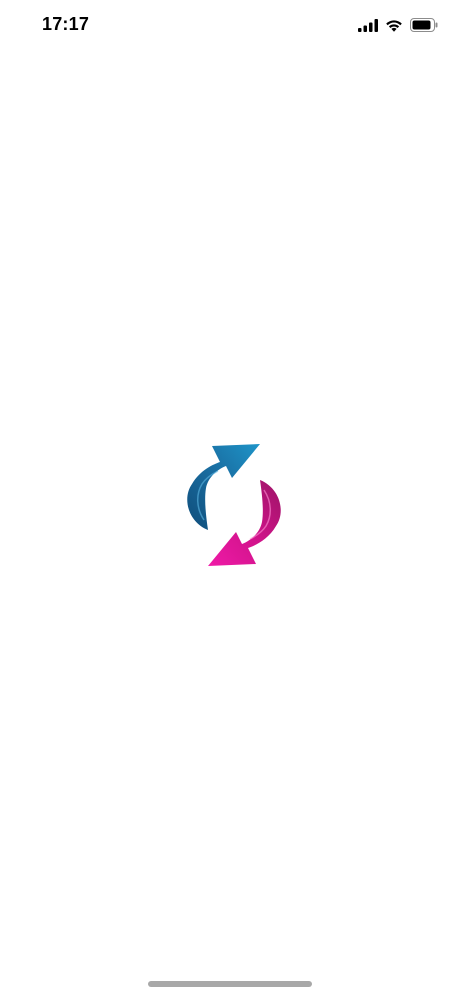 The height and width of the screenshot is (996, 460). I want to click on battery-icon, so click(424, 25).